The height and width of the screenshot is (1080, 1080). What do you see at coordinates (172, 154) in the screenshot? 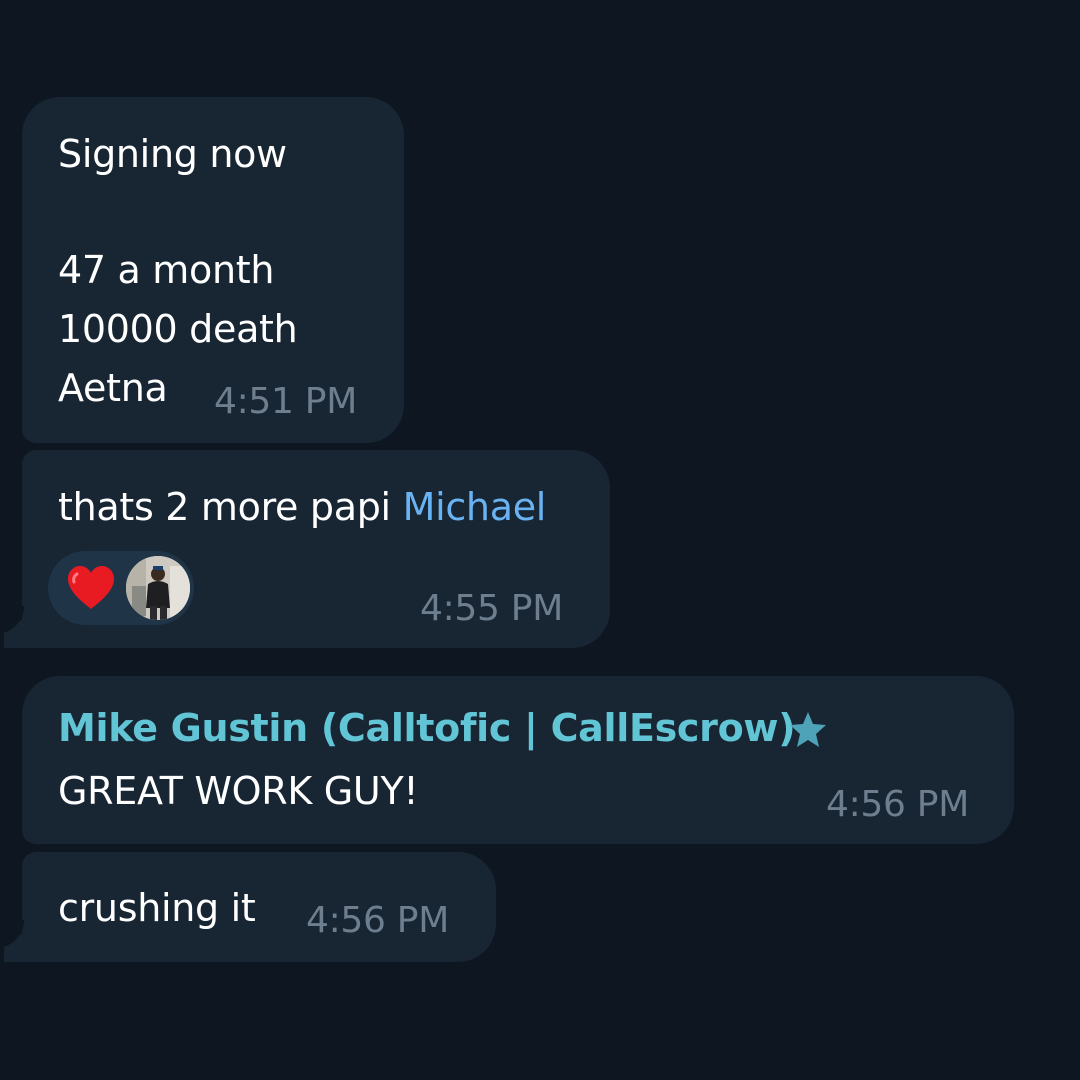
I see `message-line: Signing now` at bounding box center [172, 154].